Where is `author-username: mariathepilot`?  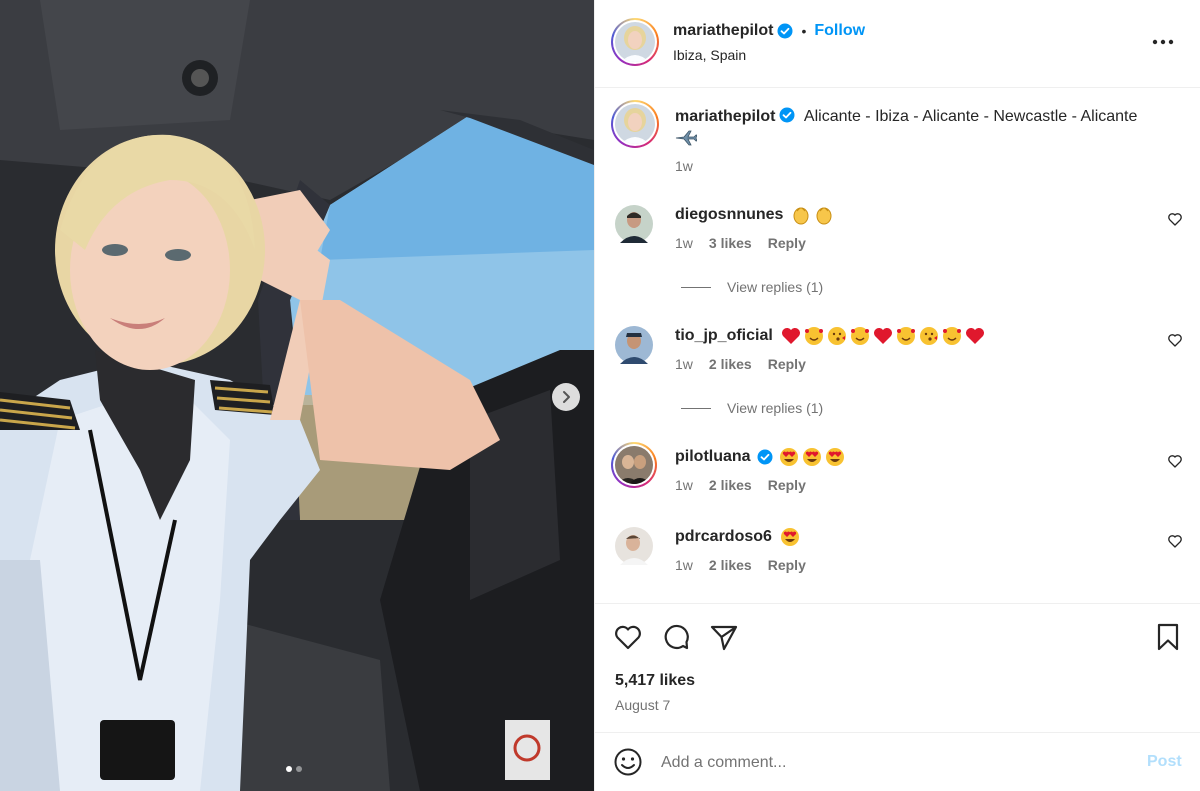 author-username: mariathepilot is located at coordinates (723, 31).